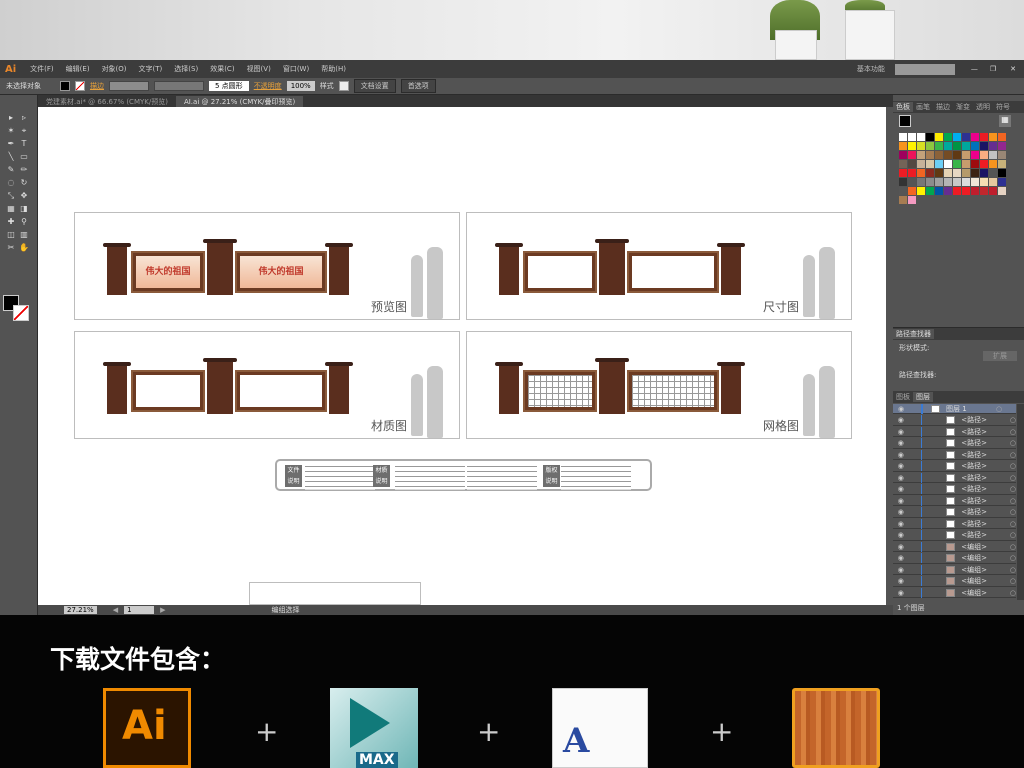 The image size is (1024, 768). Describe the element at coordinates (107, 101) in the screenshot. I see `document-tab: 党建素材.ai* @ 66.67% (CMYK/预览)` at that location.